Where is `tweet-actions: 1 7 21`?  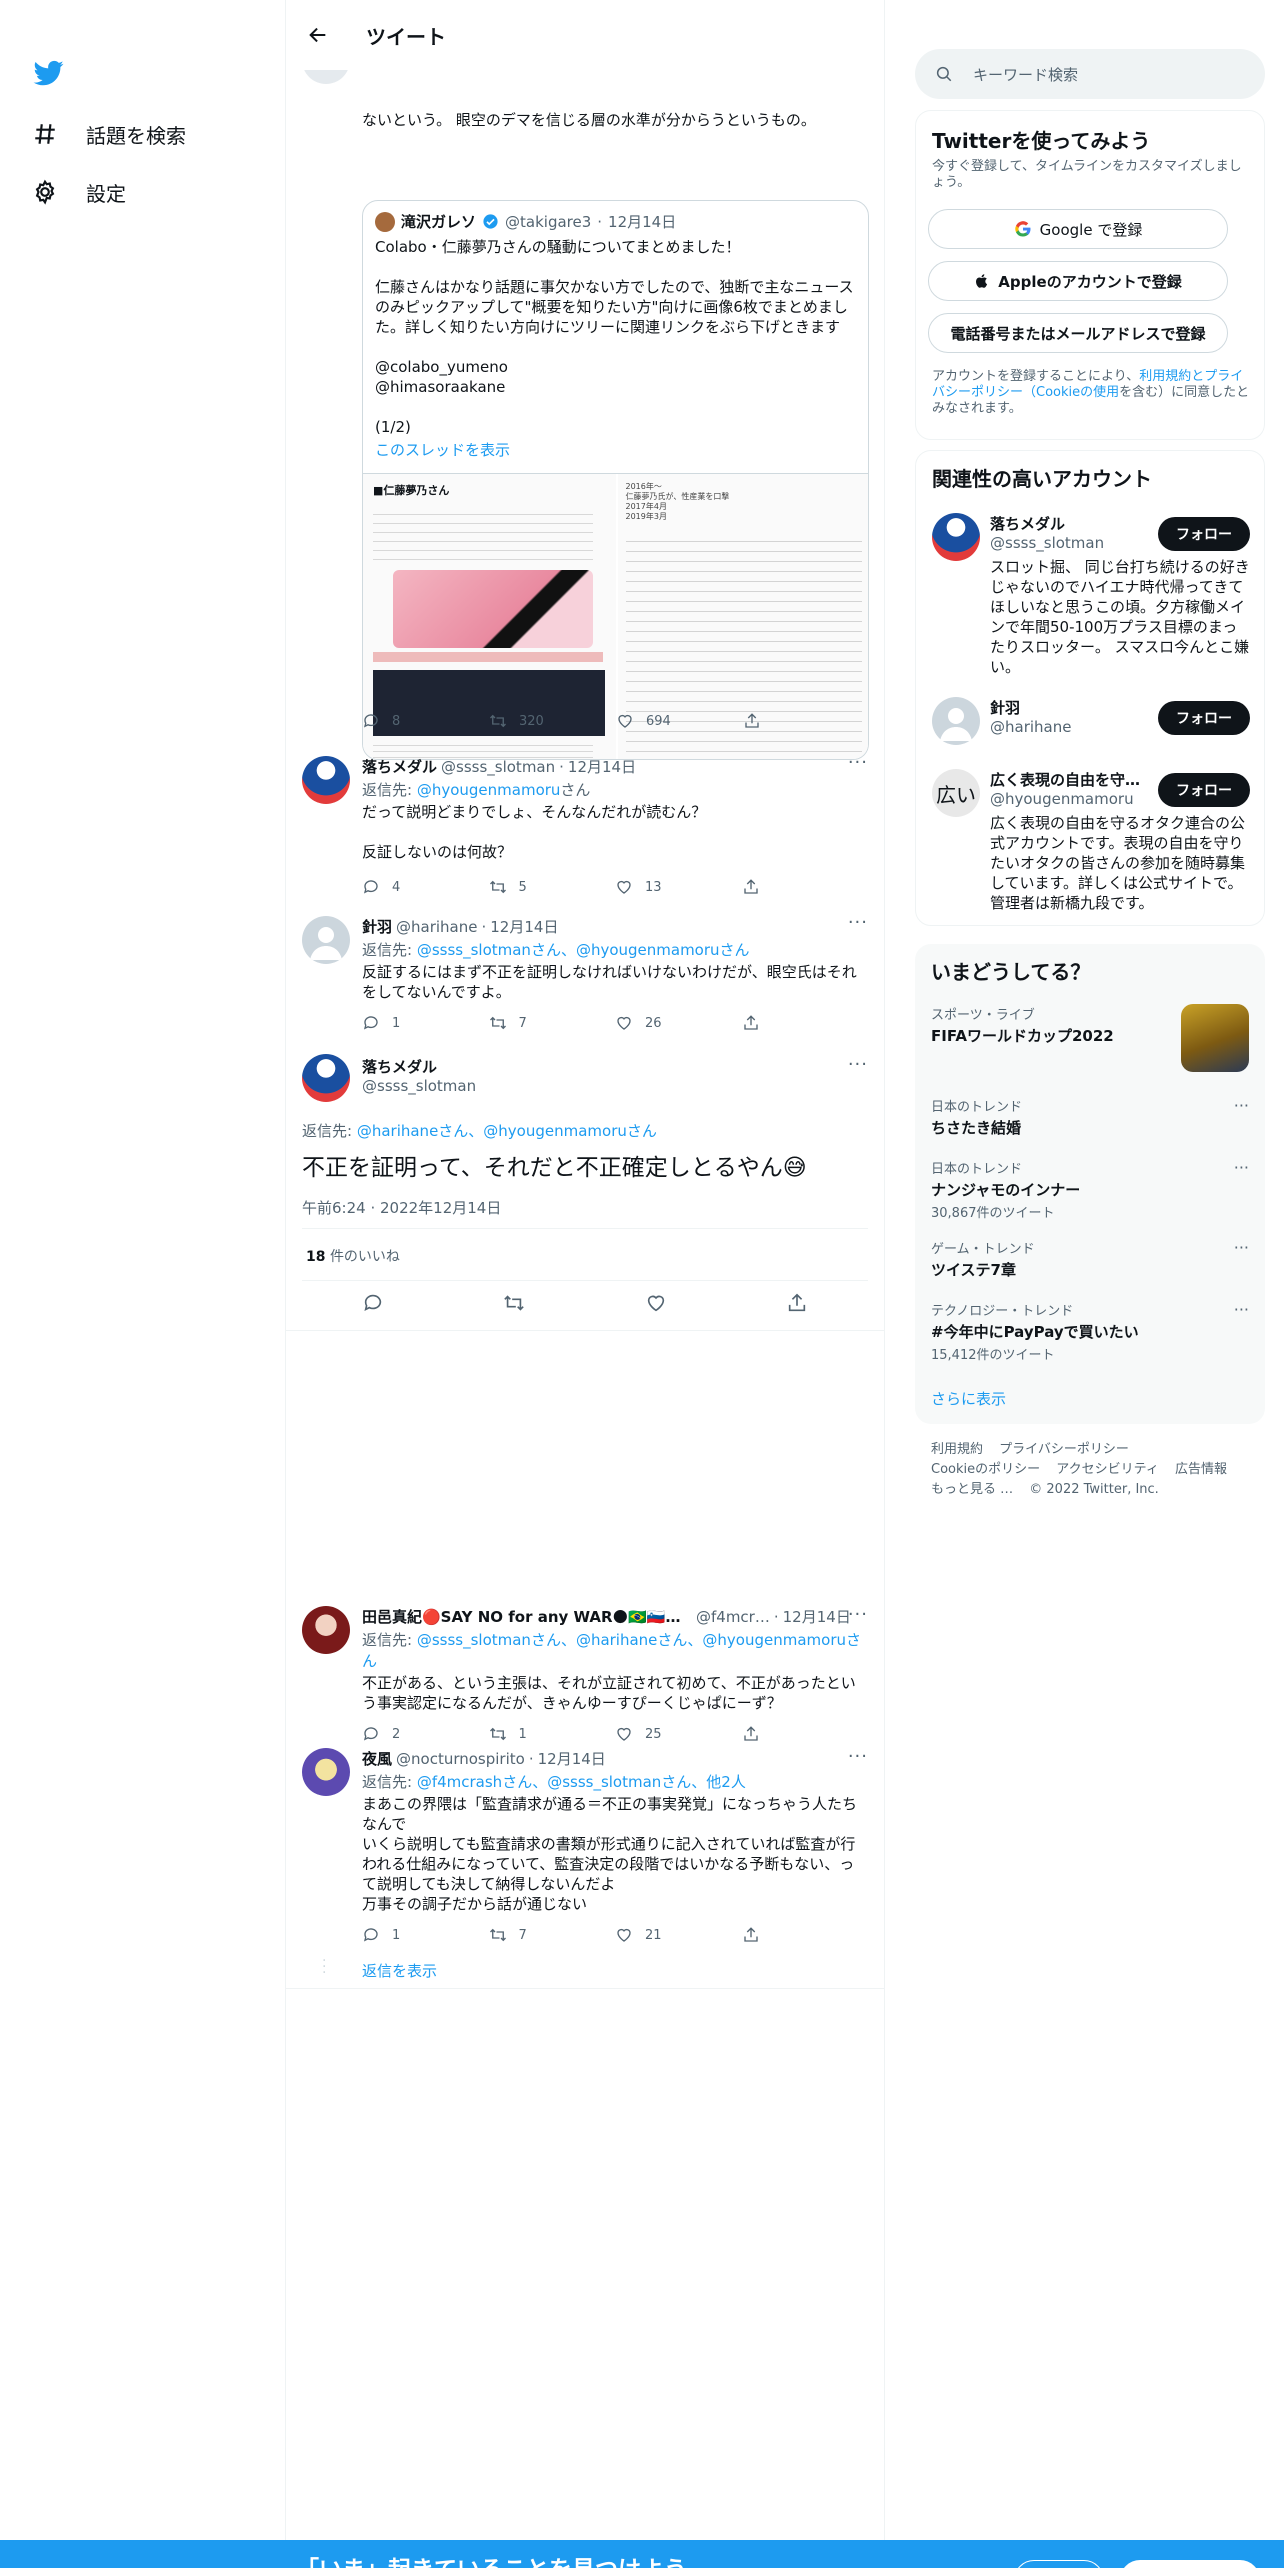 tweet-actions: 1 7 21 is located at coordinates (615, 1935).